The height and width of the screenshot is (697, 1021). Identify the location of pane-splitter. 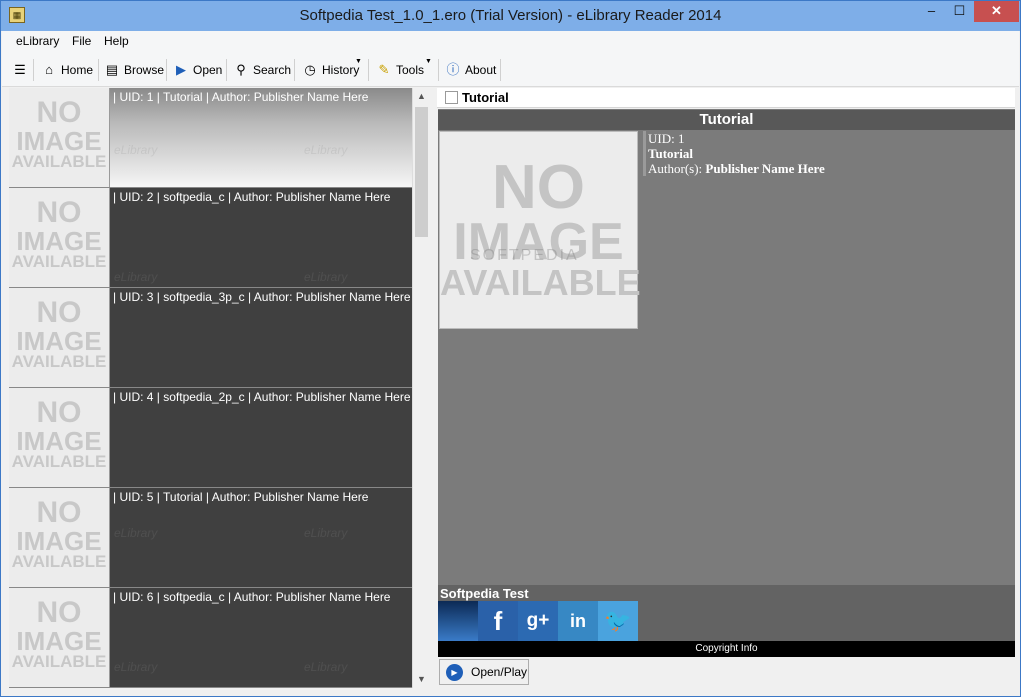
(433, 388).